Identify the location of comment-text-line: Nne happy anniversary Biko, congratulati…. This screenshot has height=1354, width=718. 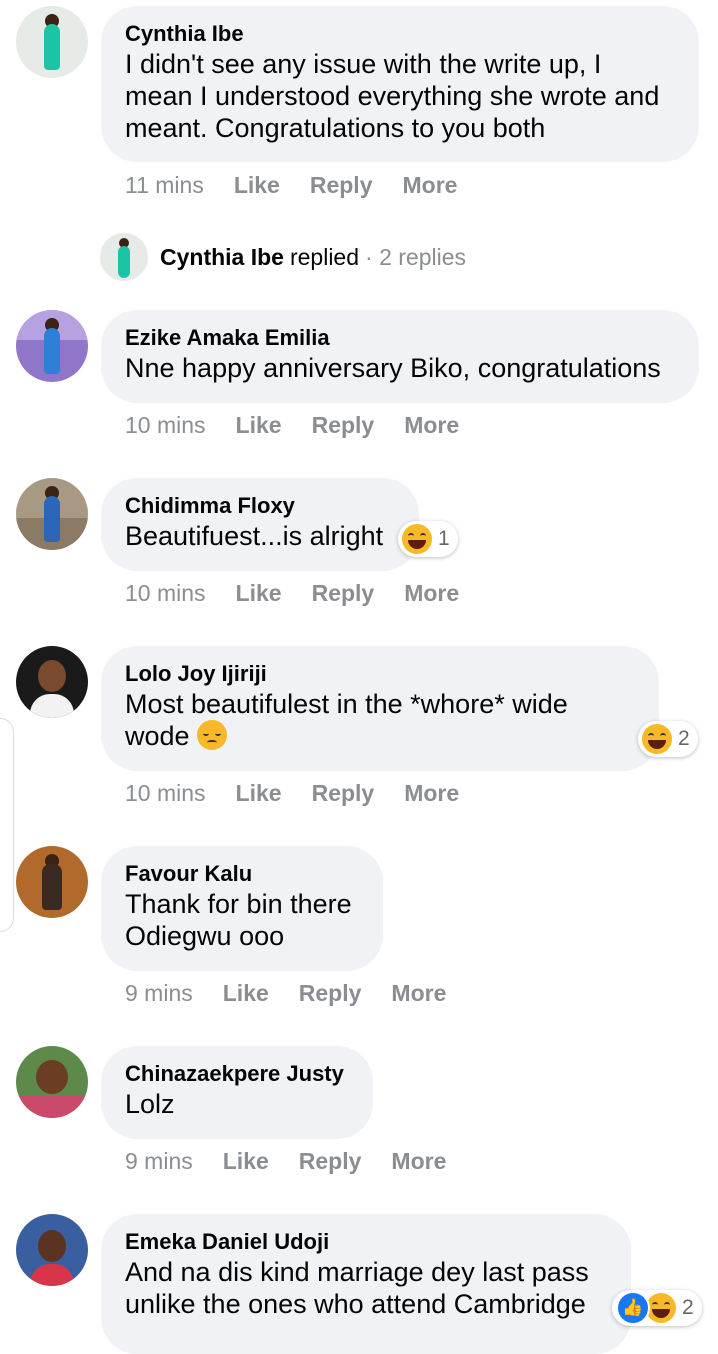
(393, 368).